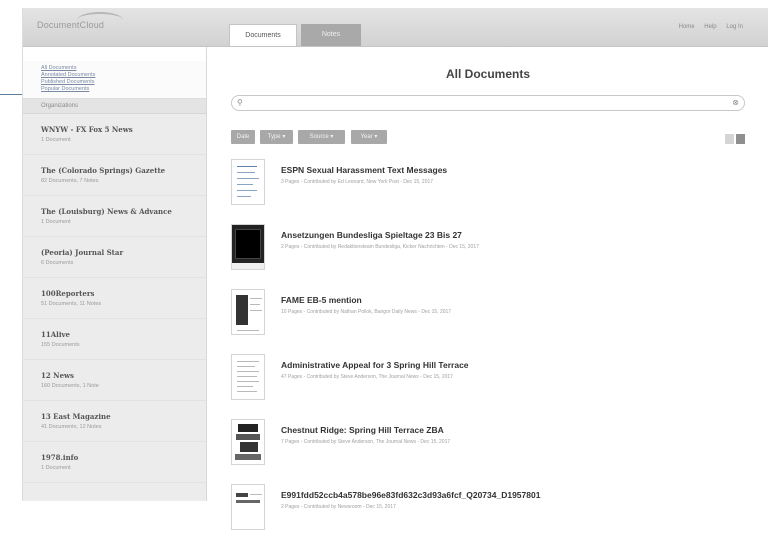 This screenshot has height=540, width=768. Describe the element at coordinates (114, 421) in the screenshot. I see `sidebar-item-organization: 13 East Magazine 41 Documents, 12 Notes` at that location.